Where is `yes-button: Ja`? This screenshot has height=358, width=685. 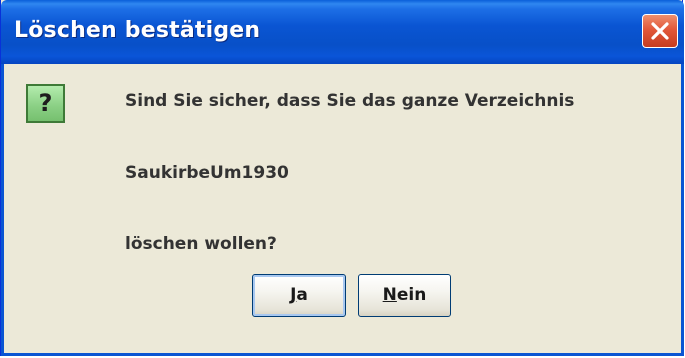 yes-button: Ja is located at coordinates (299, 295).